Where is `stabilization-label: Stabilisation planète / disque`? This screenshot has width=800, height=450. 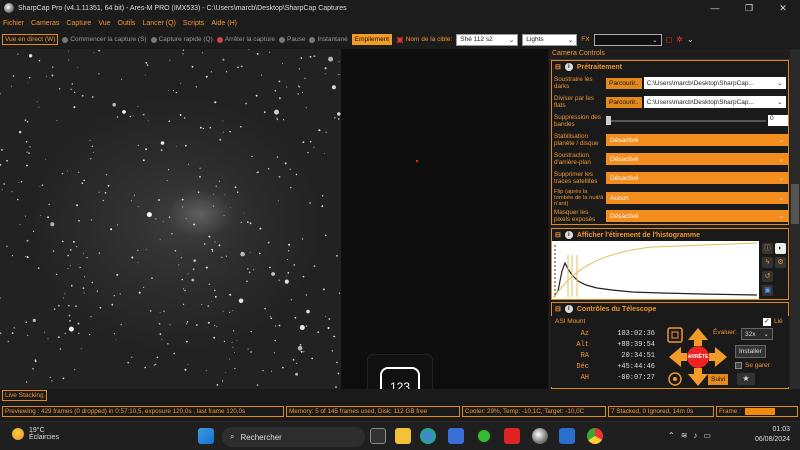 stabilization-label: Stabilisation planète / disque is located at coordinates (576, 140).